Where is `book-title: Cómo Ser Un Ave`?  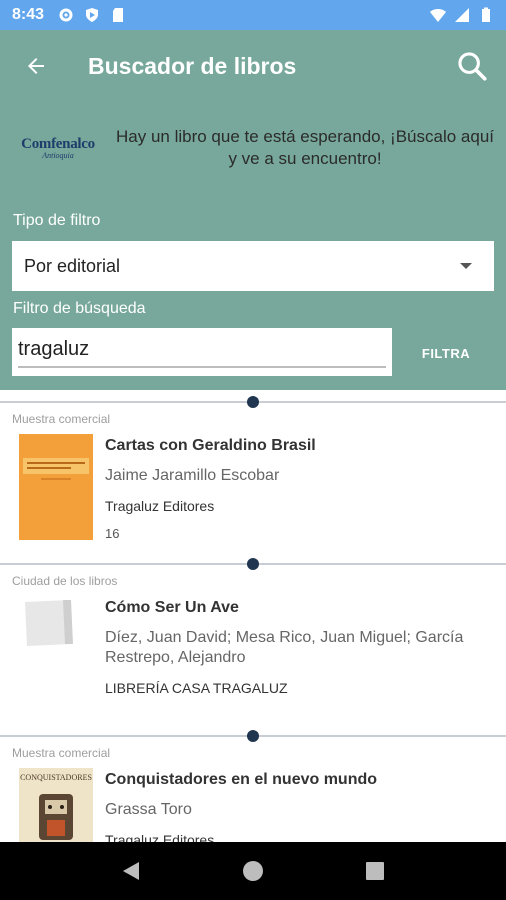
book-title: Cómo Ser Un Ave is located at coordinates (172, 607).